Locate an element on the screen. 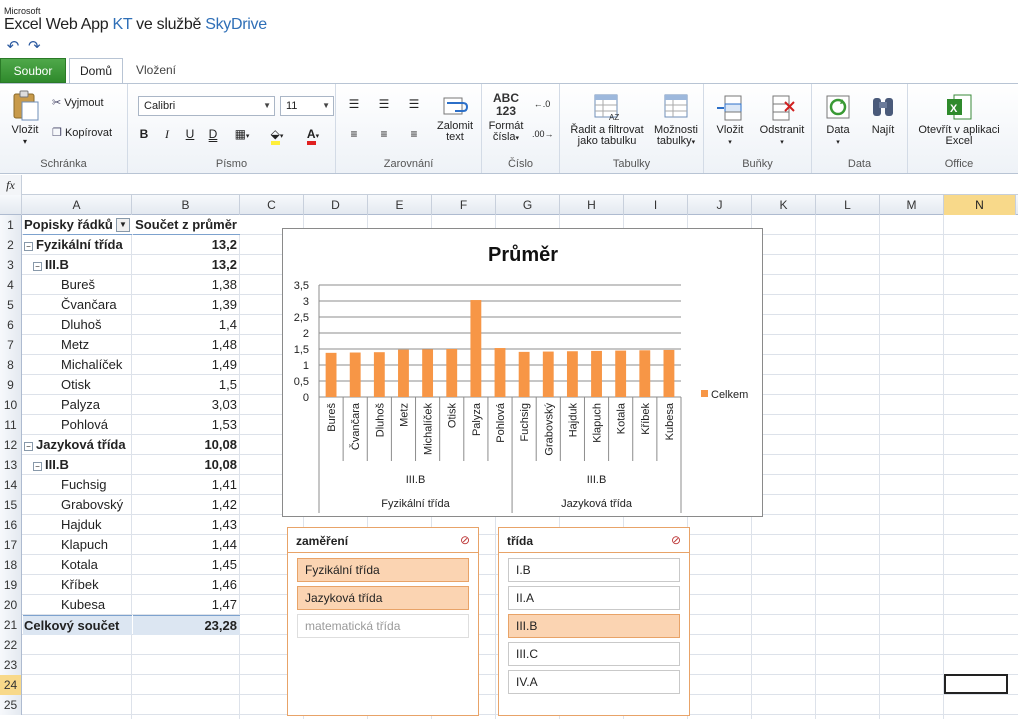  pivot-value: 1,43 is located at coordinates (186, 525).